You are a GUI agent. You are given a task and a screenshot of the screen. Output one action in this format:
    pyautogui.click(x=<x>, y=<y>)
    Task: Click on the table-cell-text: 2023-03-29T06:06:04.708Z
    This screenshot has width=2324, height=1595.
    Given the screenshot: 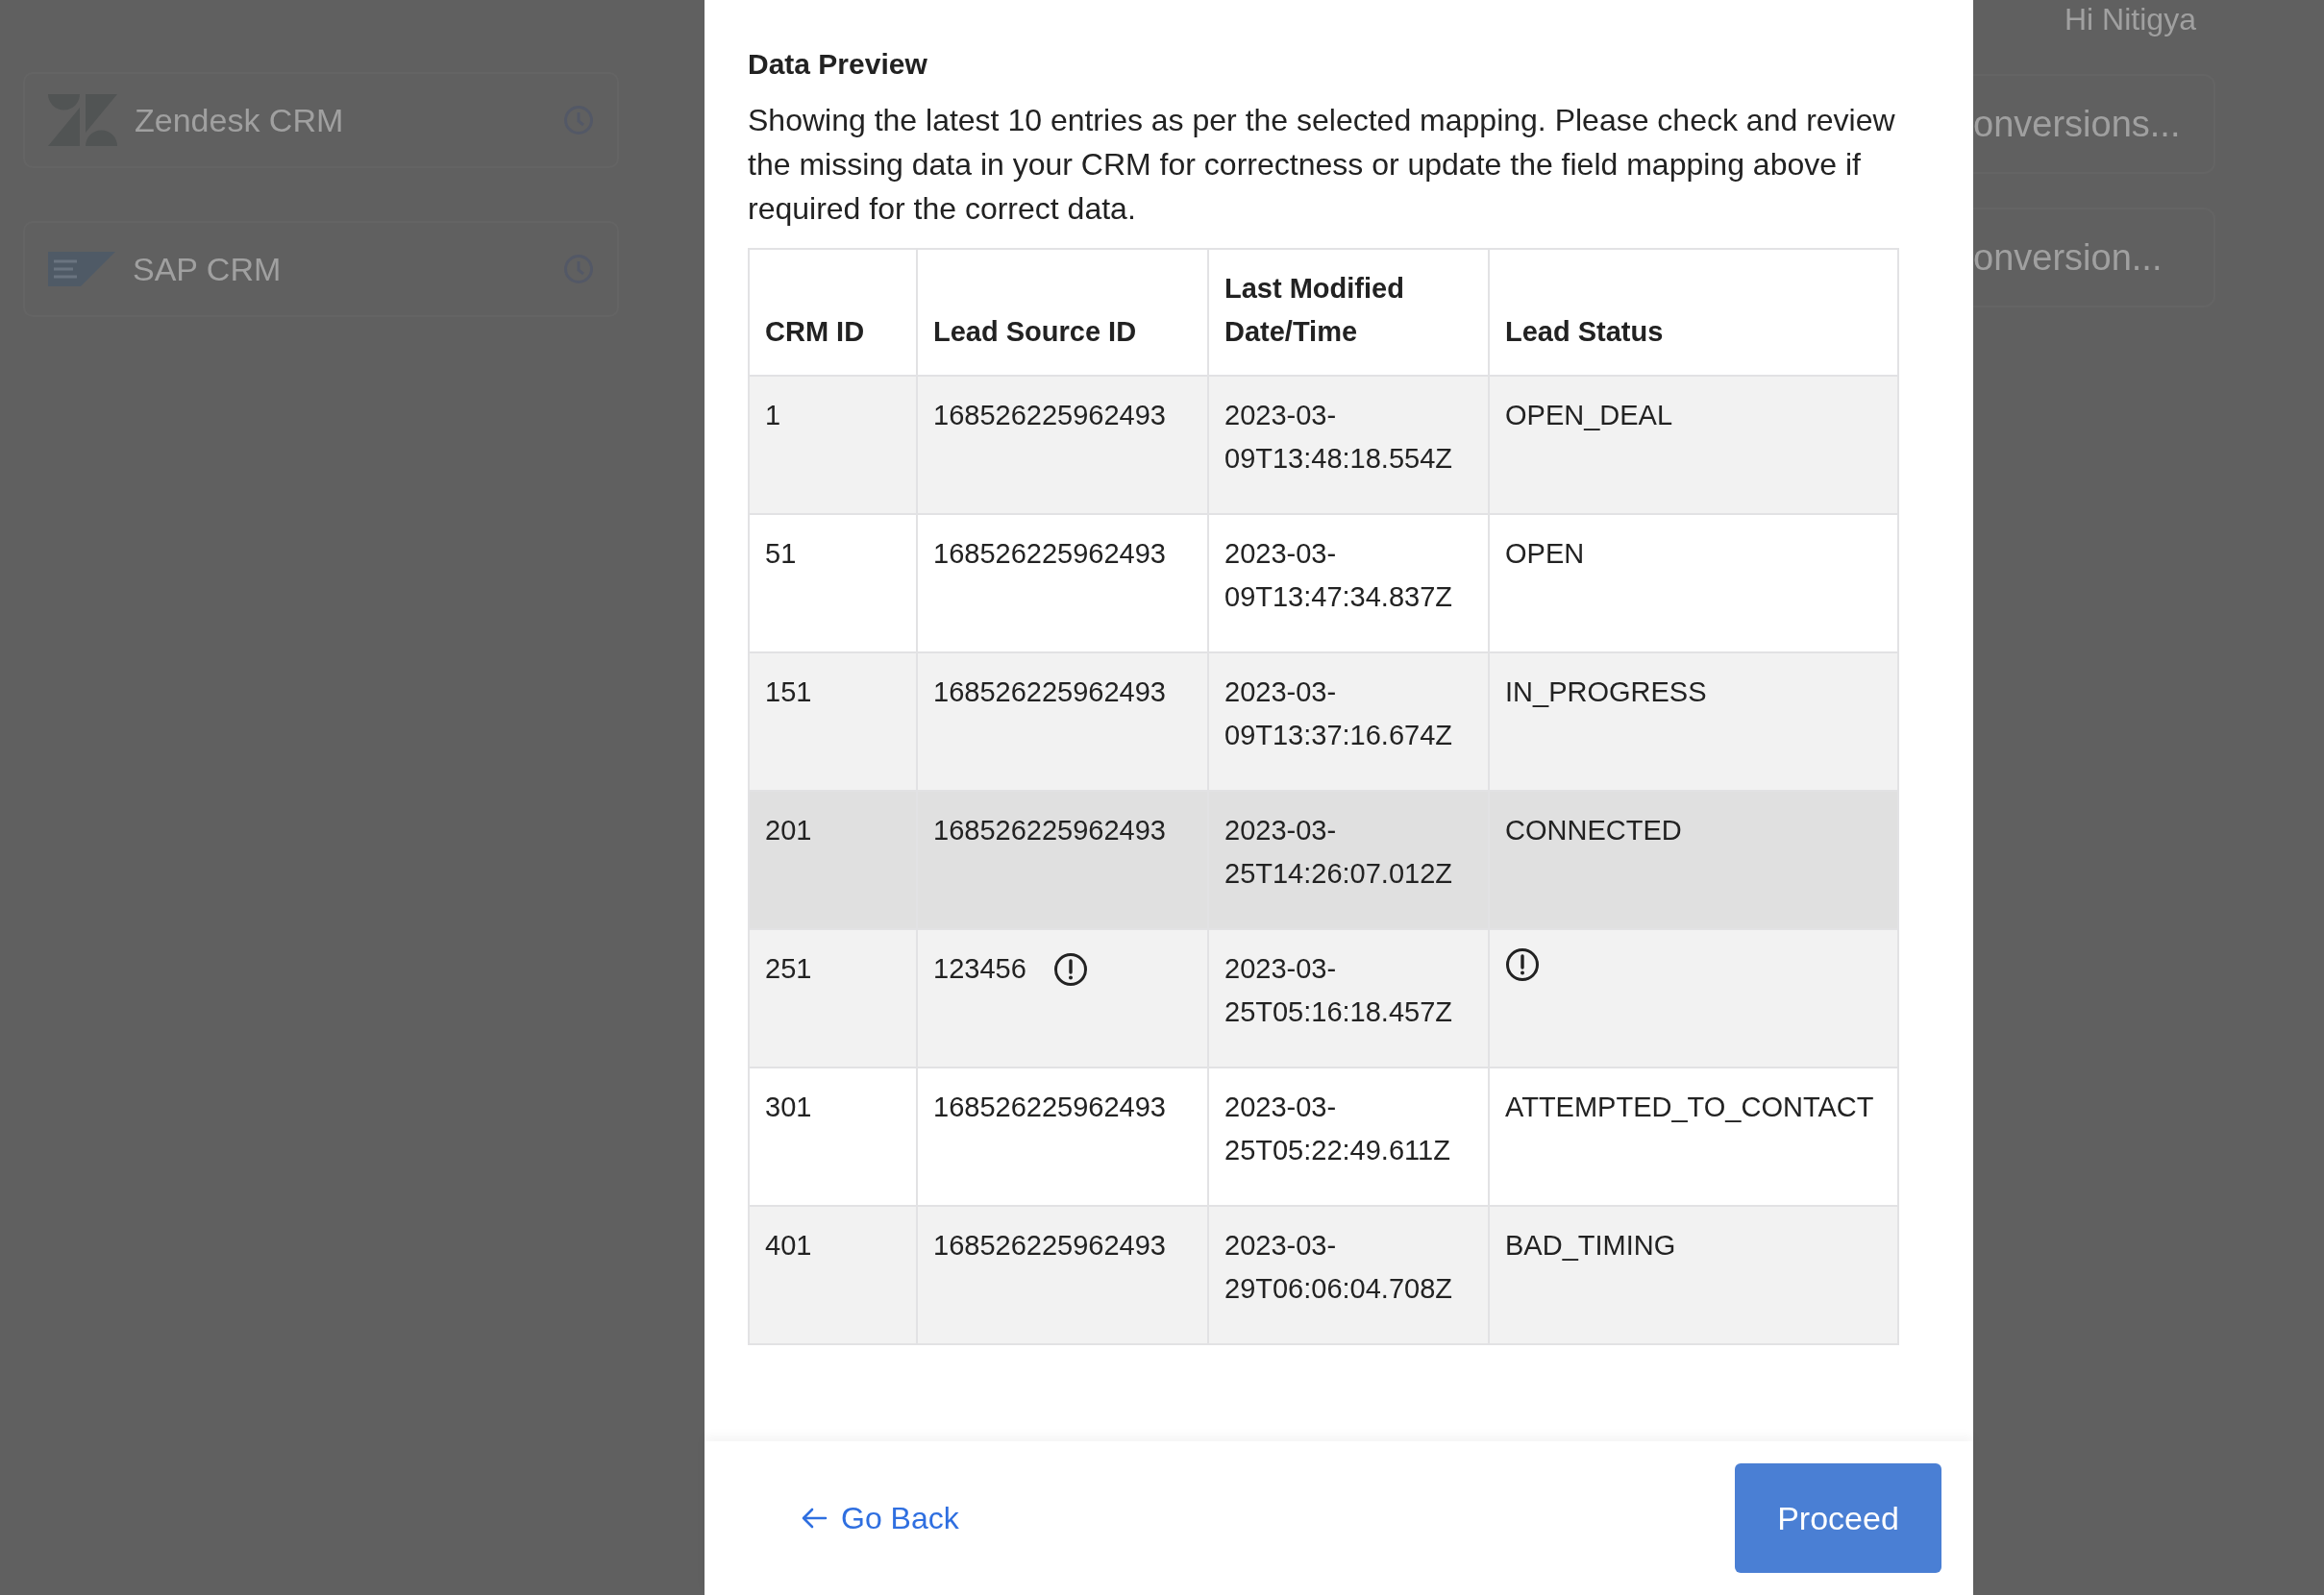 What is the action you would take?
    pyautogui.click(x=1338, y=1268)
    